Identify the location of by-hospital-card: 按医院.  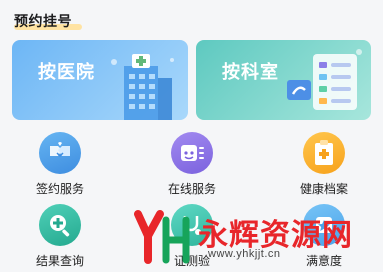
(100, 80).